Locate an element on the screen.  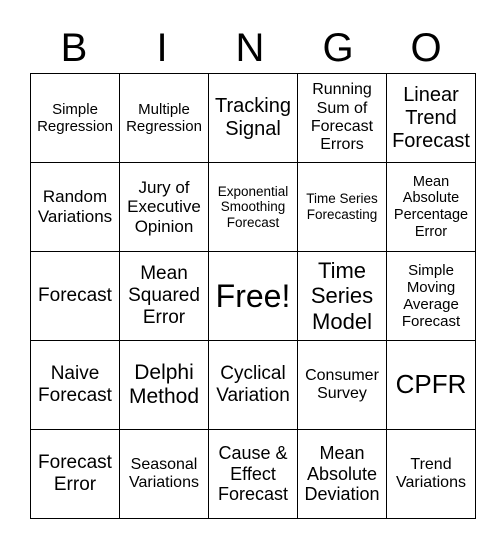
bingo-cell: Seasonal Variations is located at coordinates (164, 474).